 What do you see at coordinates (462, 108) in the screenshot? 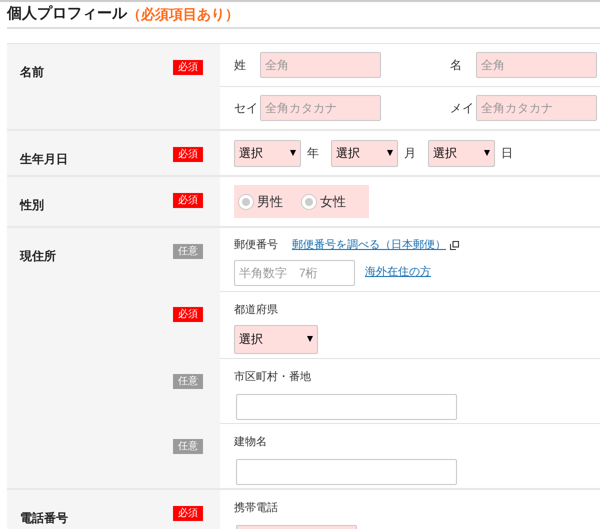
I see `field-label: メイ` at bounding box center [462, 108].